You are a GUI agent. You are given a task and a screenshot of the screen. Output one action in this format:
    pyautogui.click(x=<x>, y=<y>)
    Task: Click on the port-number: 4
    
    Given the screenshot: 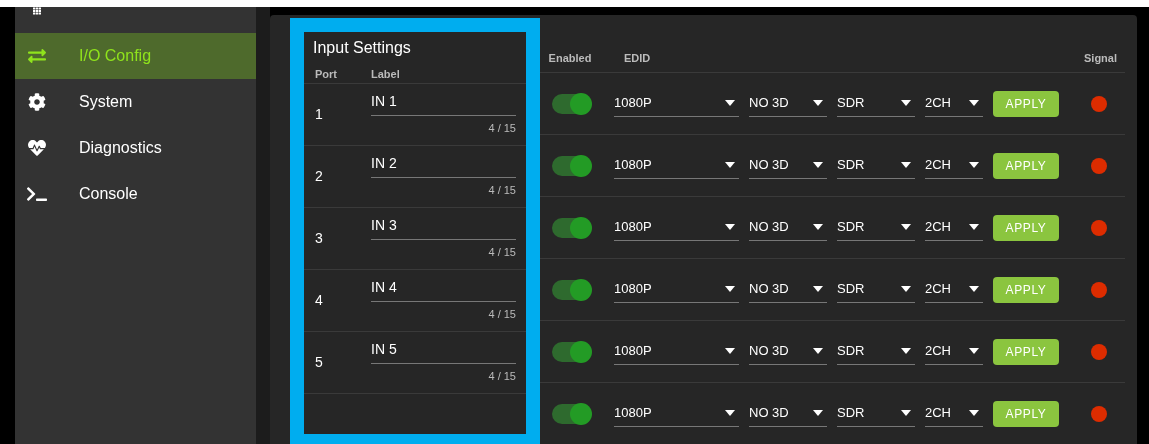 What is the action you would take?
    pyautogui.click(x=319, y=300)
    